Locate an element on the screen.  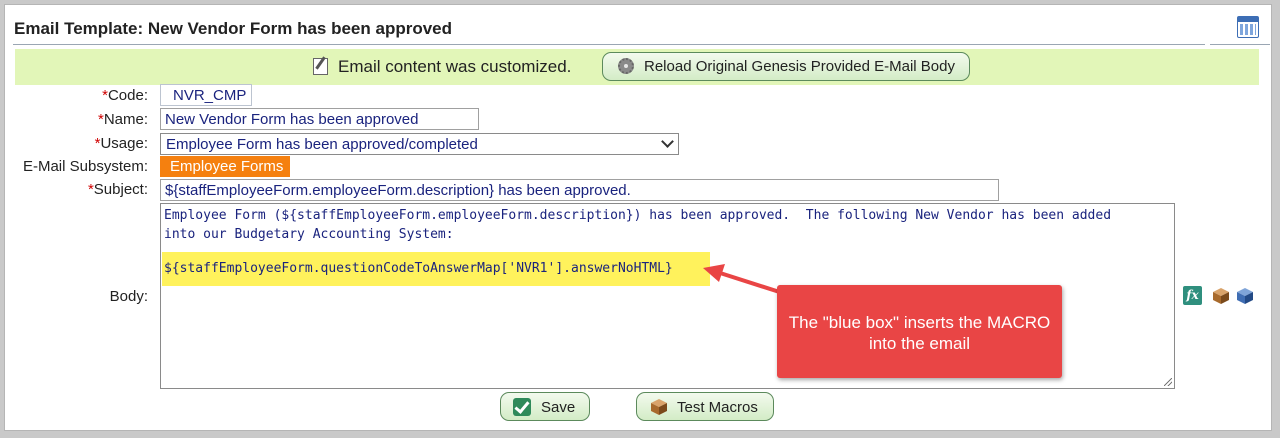
subsystem-badge: Employee Forms is located at coordinates (225, 166).